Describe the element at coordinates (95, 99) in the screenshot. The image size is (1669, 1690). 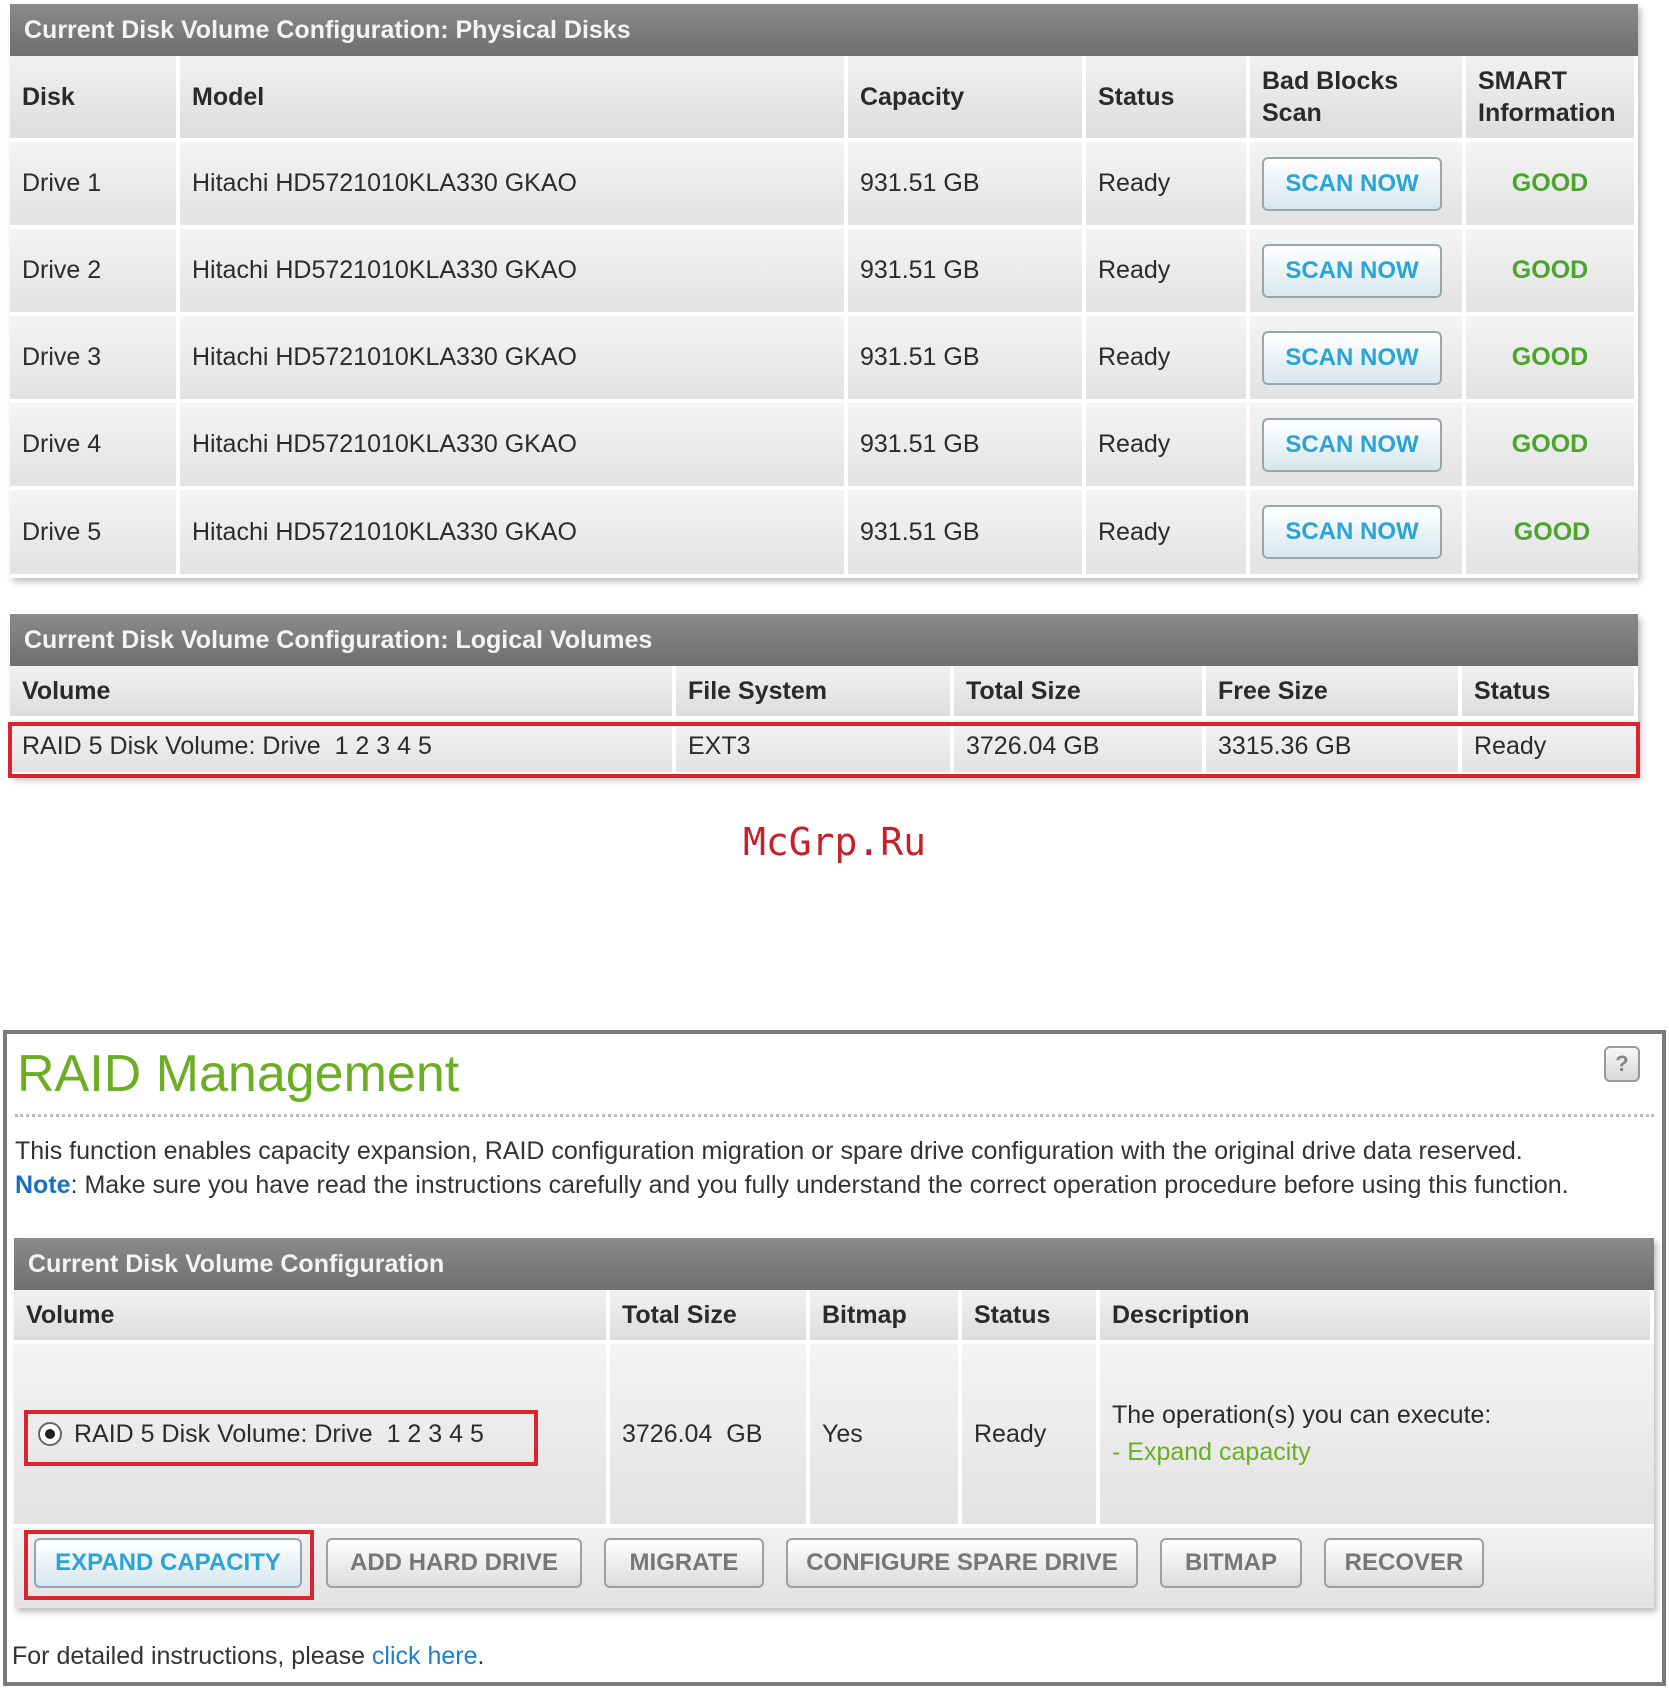
I see `header-disk: Disk` at that location.